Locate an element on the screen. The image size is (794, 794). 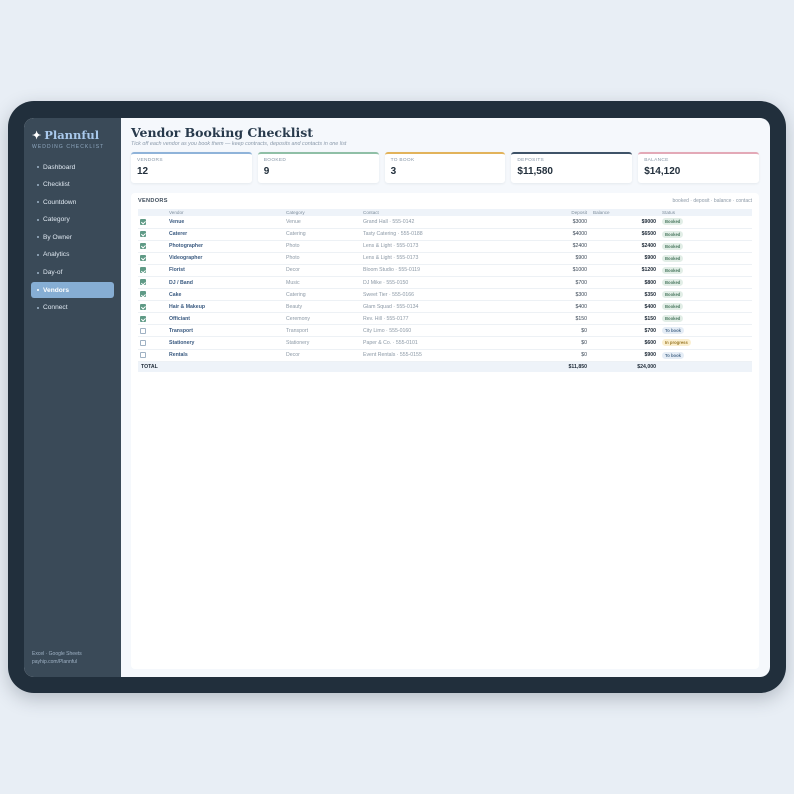
column-header: Status is located at coordinates (705, 212).